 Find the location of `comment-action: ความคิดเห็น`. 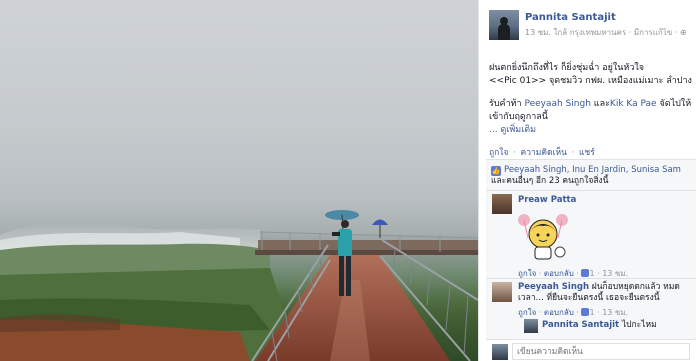

comment-action: ความคิดเห็น is located at coordinates (544, 153).